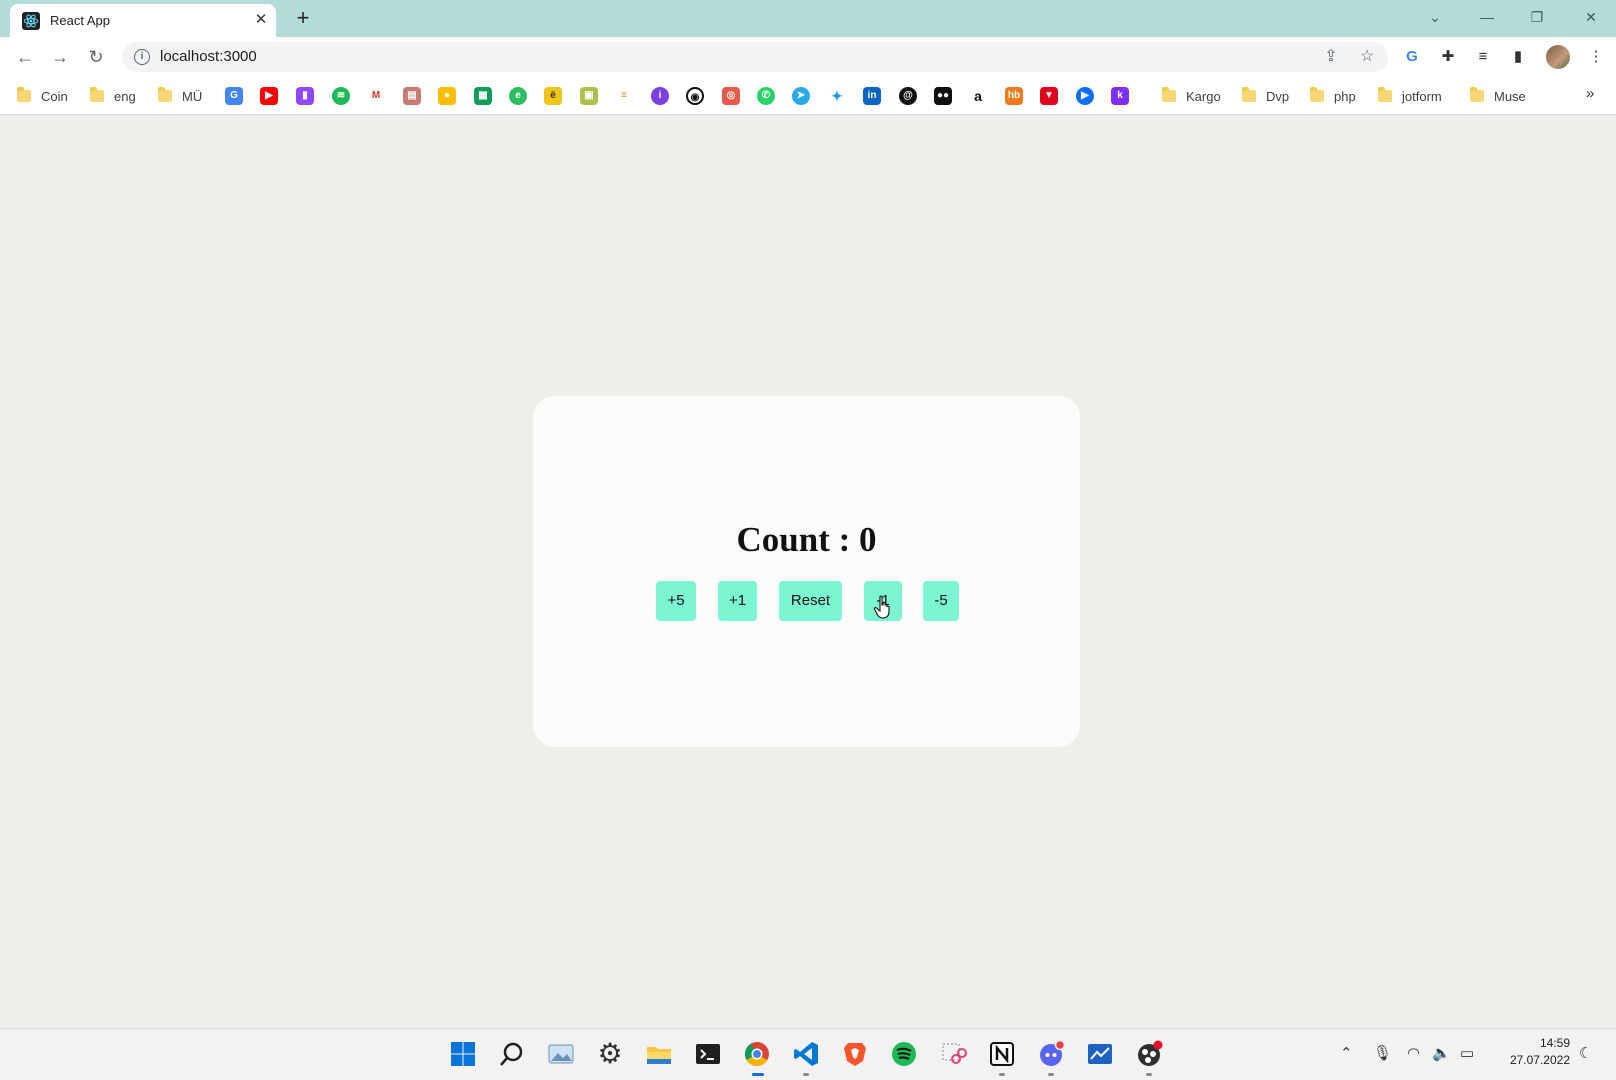 Image resolution: width=1616 pixels, height=1080 pixels. I want to click on vscode-icon, so click(806, 1054).